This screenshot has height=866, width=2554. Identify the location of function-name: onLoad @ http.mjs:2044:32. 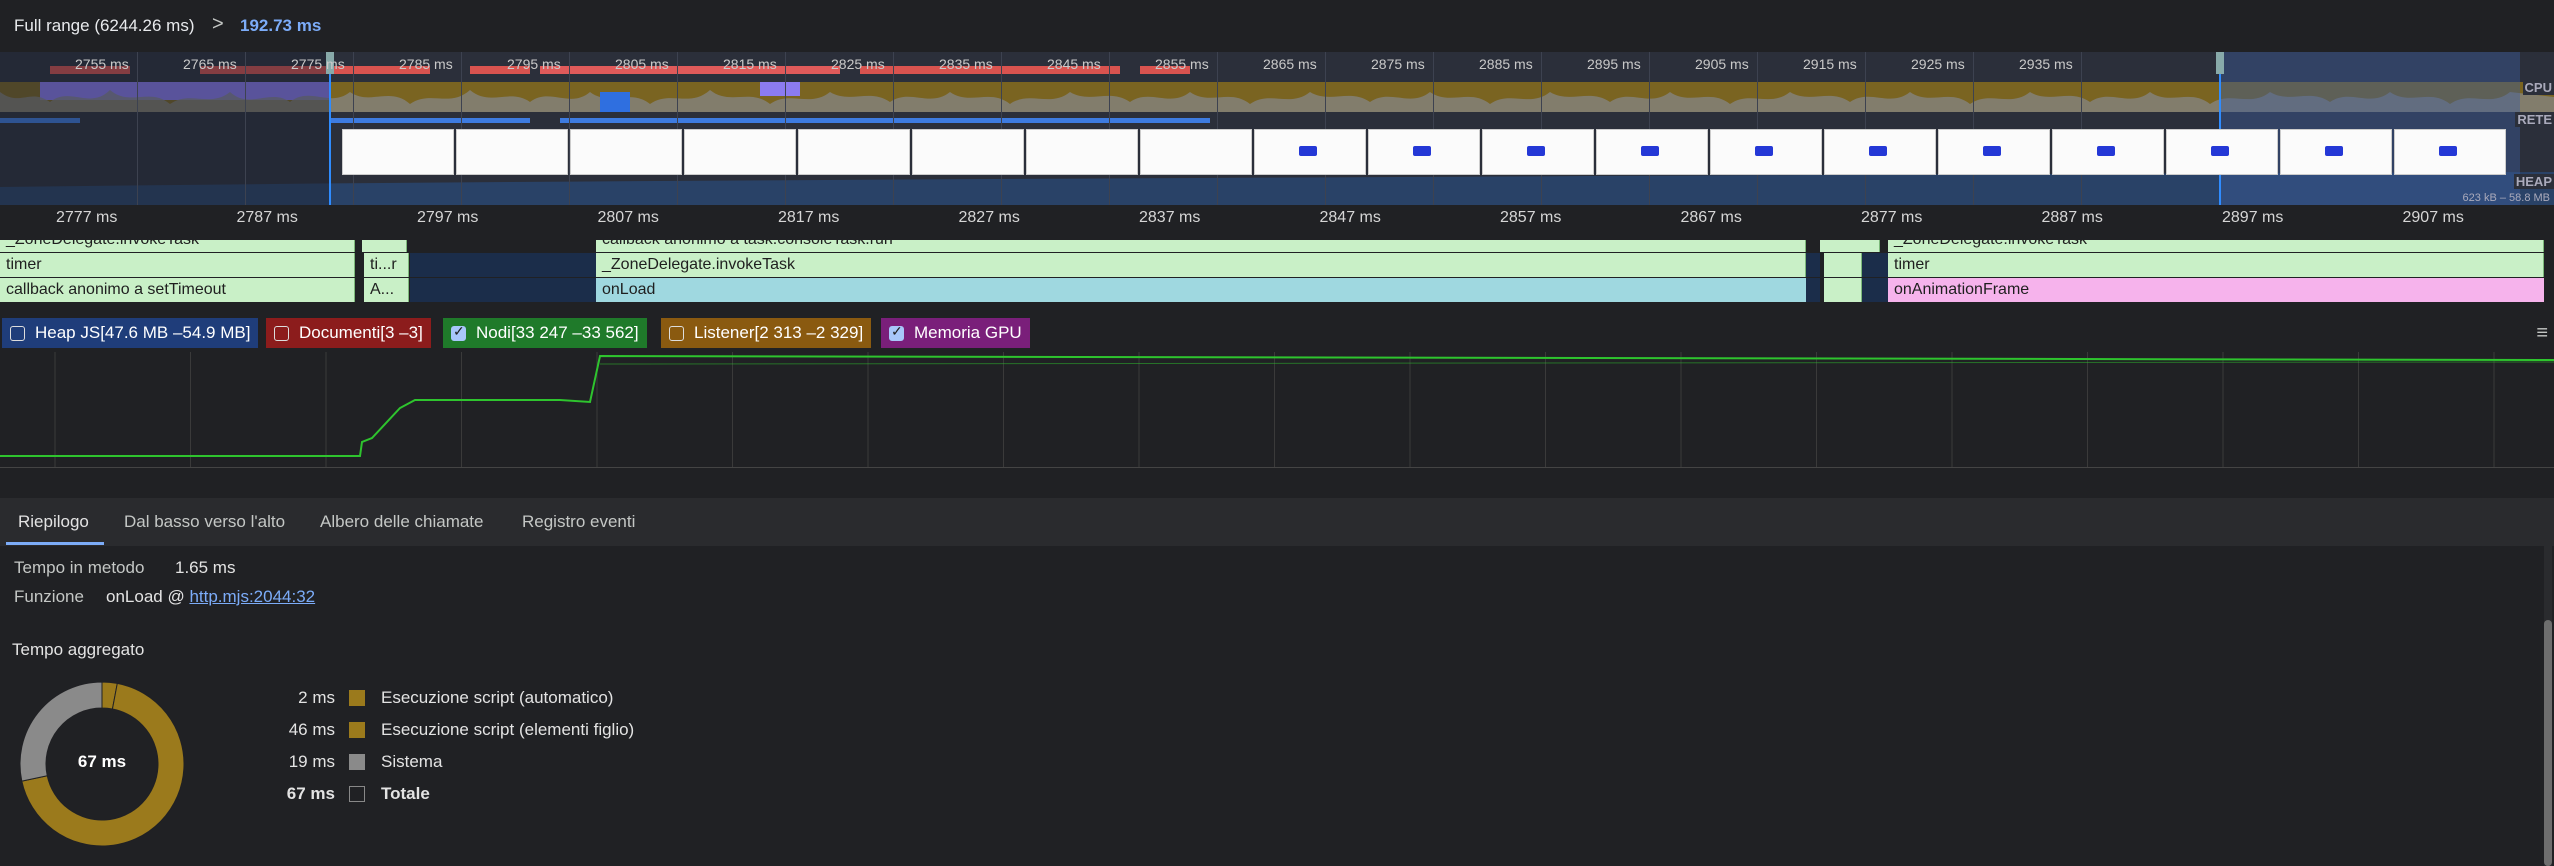
(210, 597).